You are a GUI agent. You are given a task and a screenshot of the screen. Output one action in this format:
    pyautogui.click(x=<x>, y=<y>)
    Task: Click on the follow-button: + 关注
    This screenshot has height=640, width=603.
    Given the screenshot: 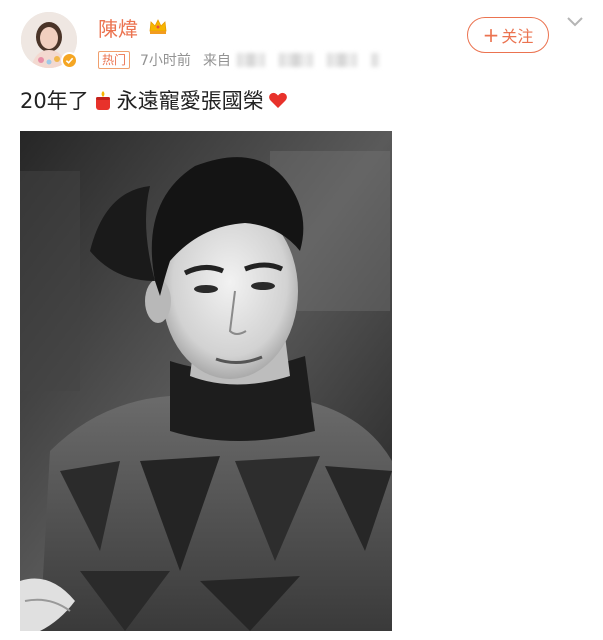 What is the action you would take?
    pyautogui.click(x=508, y=35)
    